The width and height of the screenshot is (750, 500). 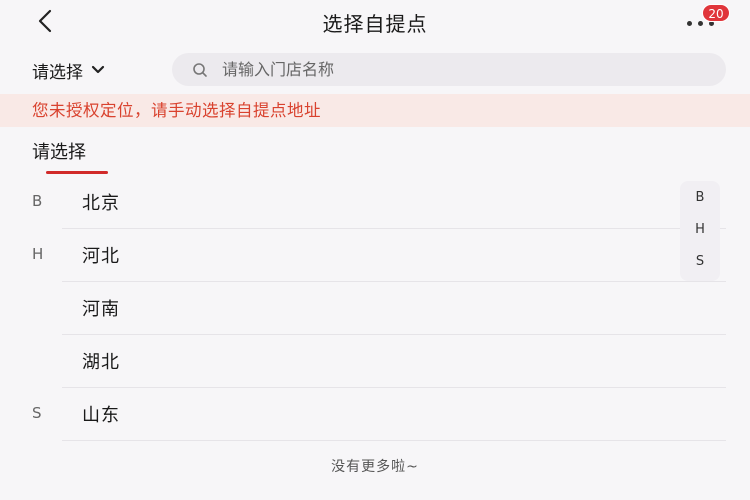 What do you see at coordinates (716, 13) in the screenshot?
I see `notification-badge: 20` at bounding box center [716, 13].